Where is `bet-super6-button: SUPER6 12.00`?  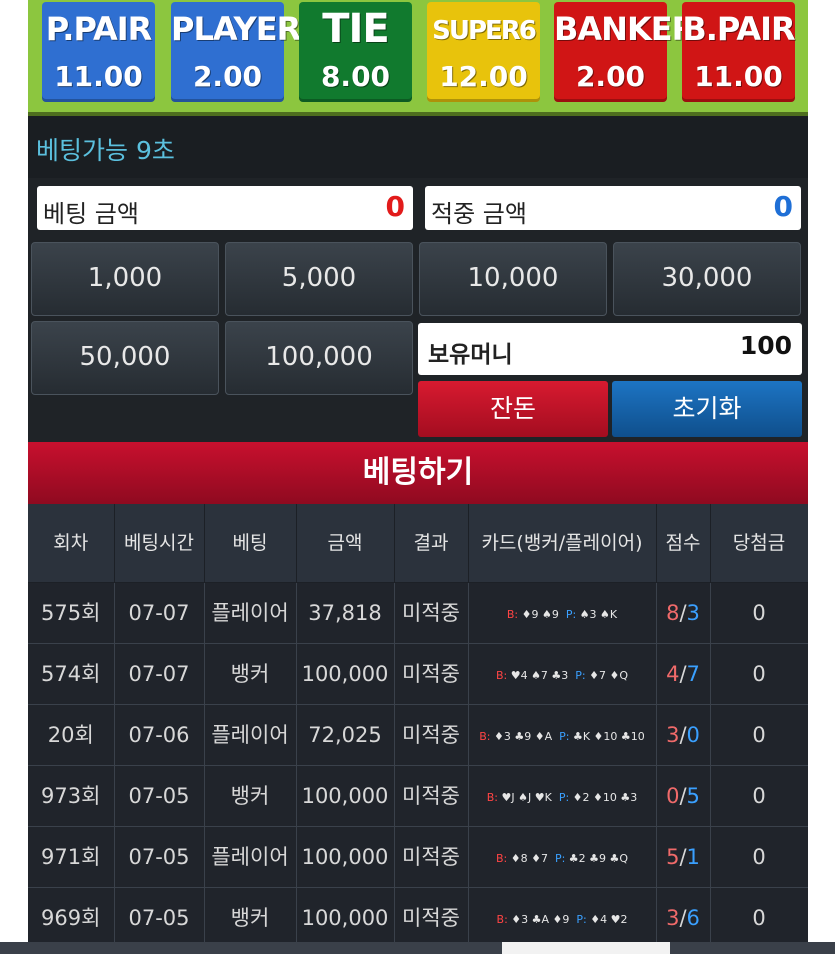
bet-super6-button: SUPER6 12.00 is located at coordinates (483, 52).